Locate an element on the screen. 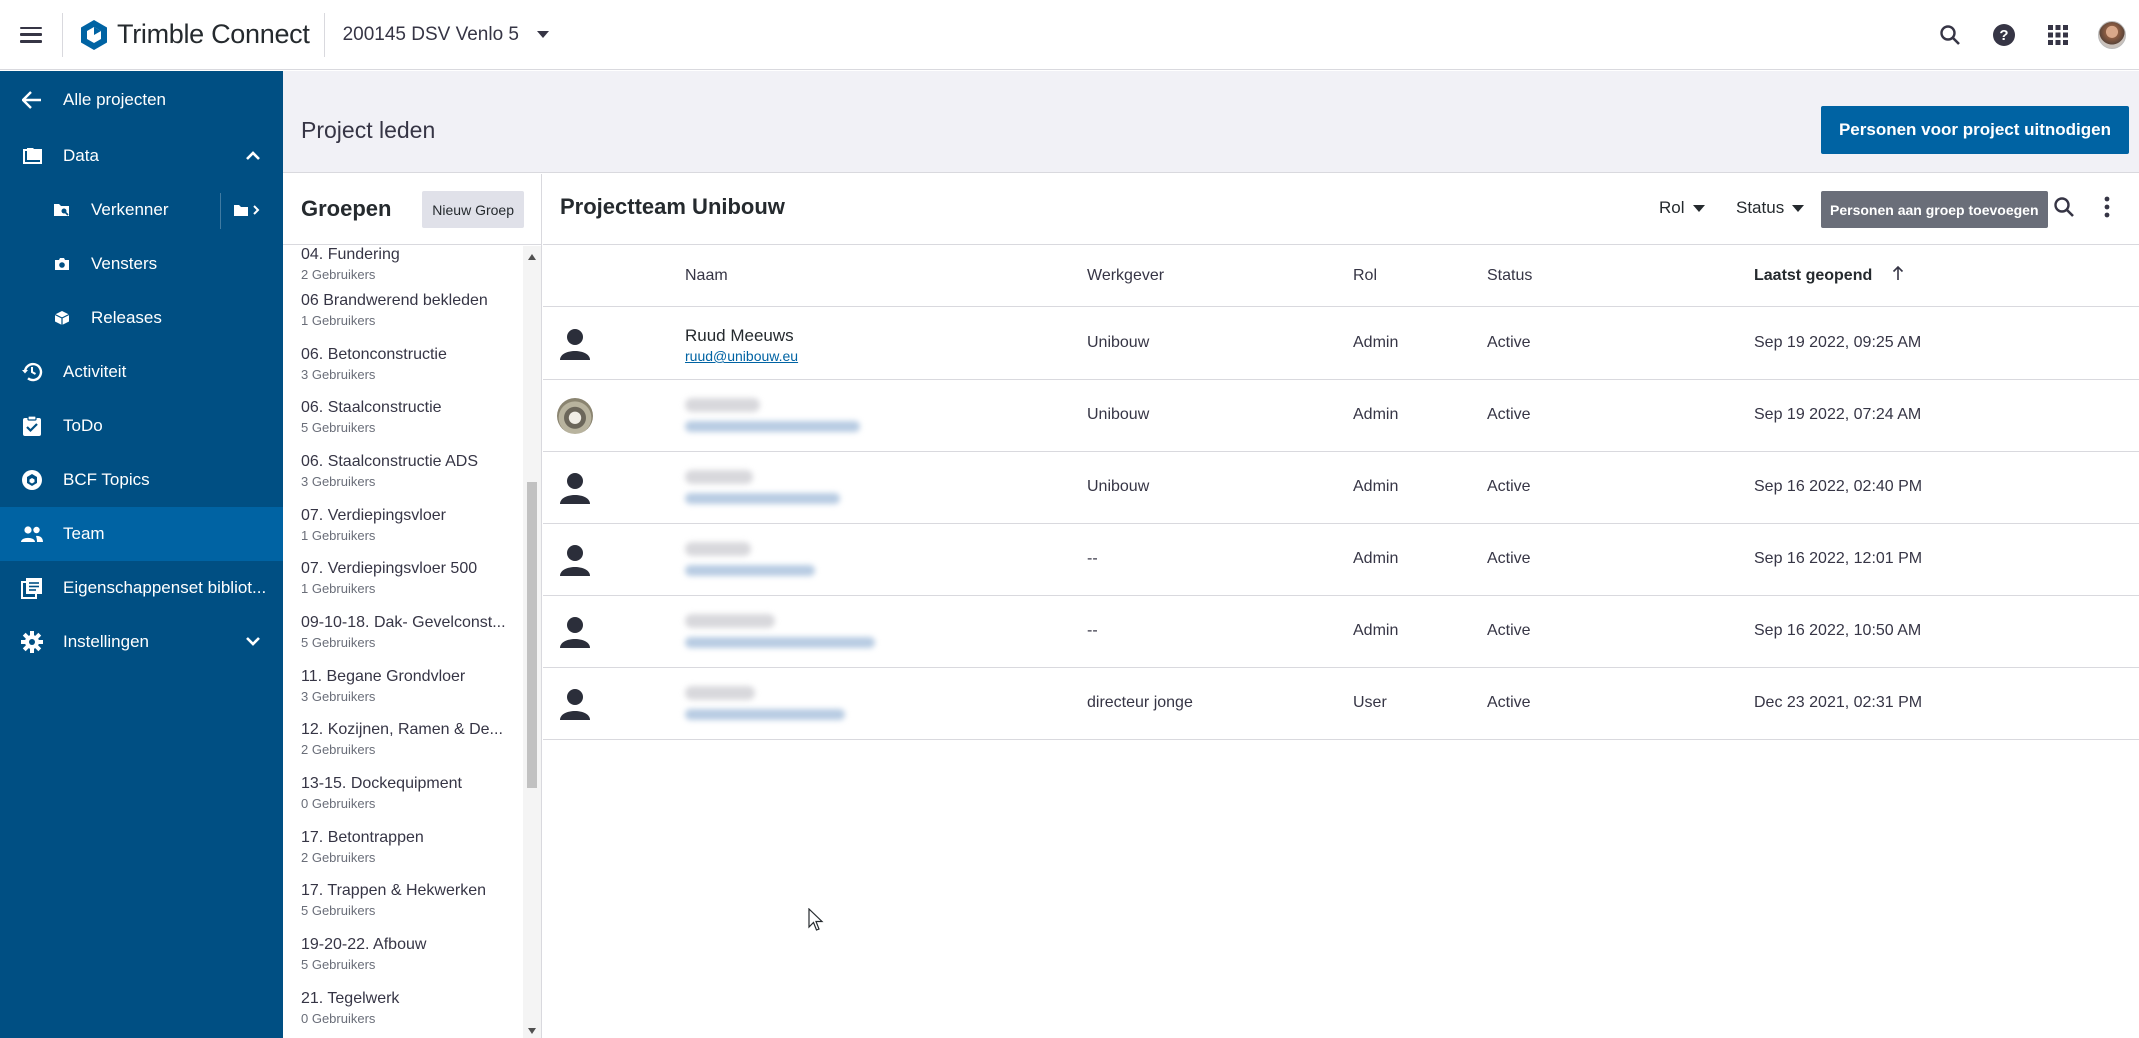  sidebar-item-verkenner: Verkenner is located at coordinates (141, 210).